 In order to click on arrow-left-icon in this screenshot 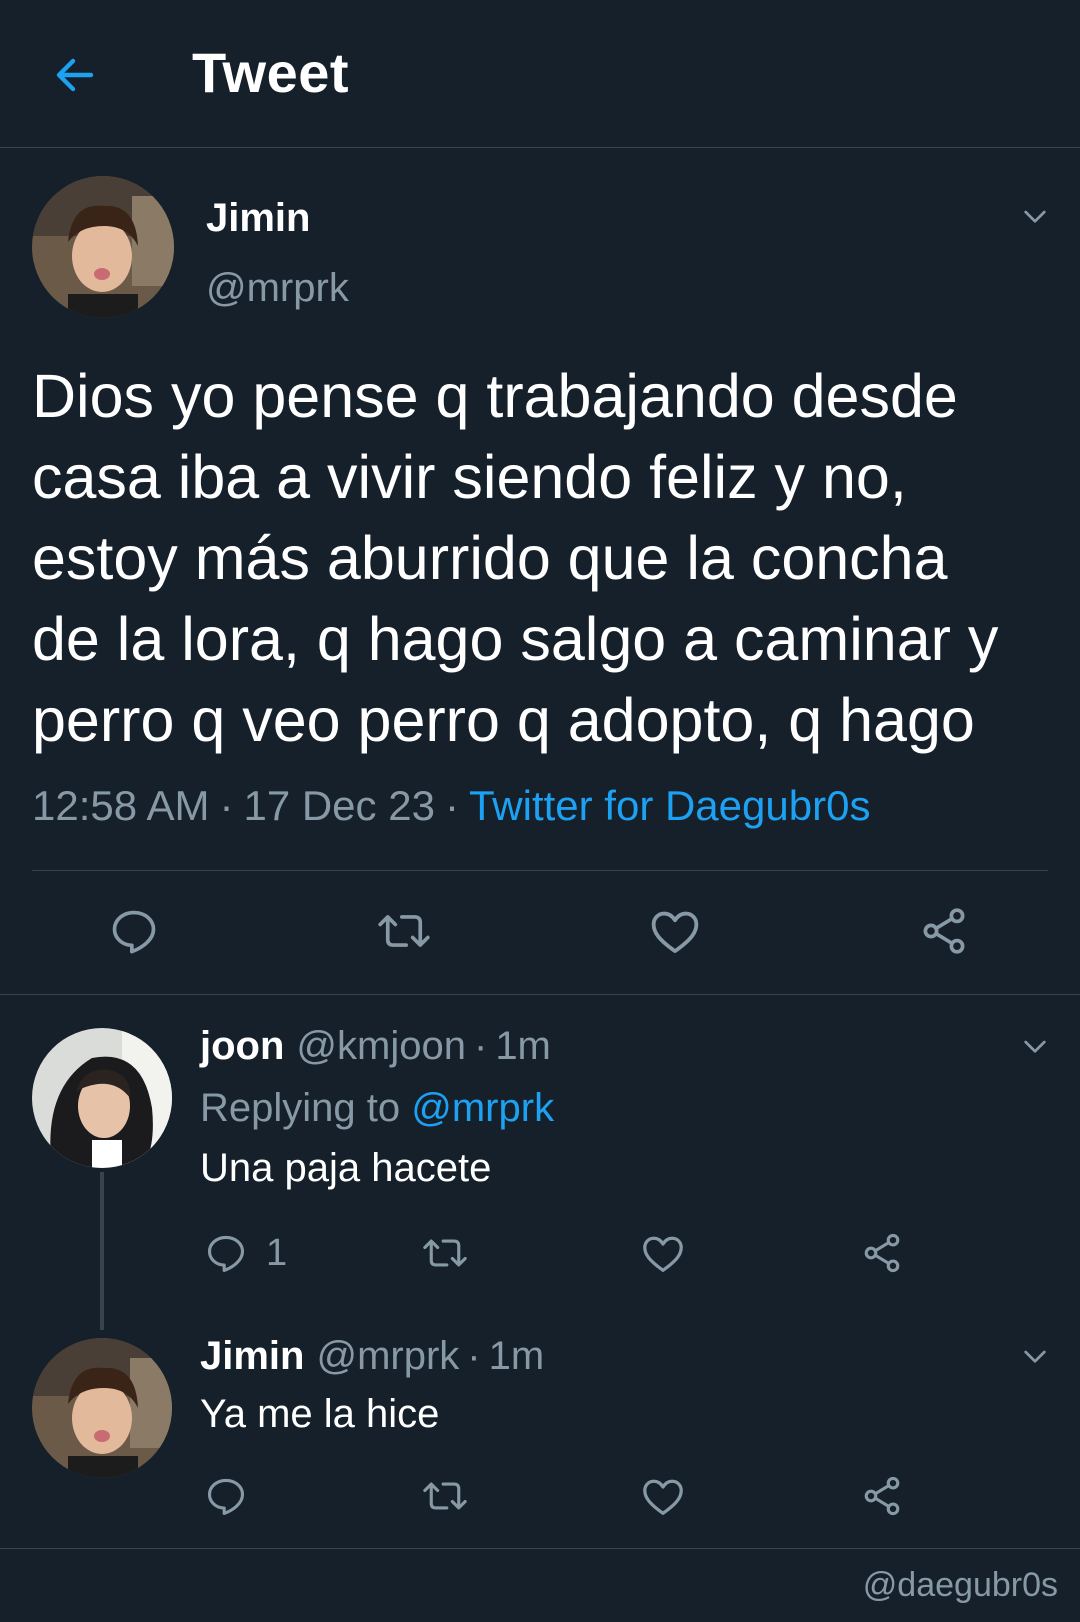, I will do `click(75, 75)`.